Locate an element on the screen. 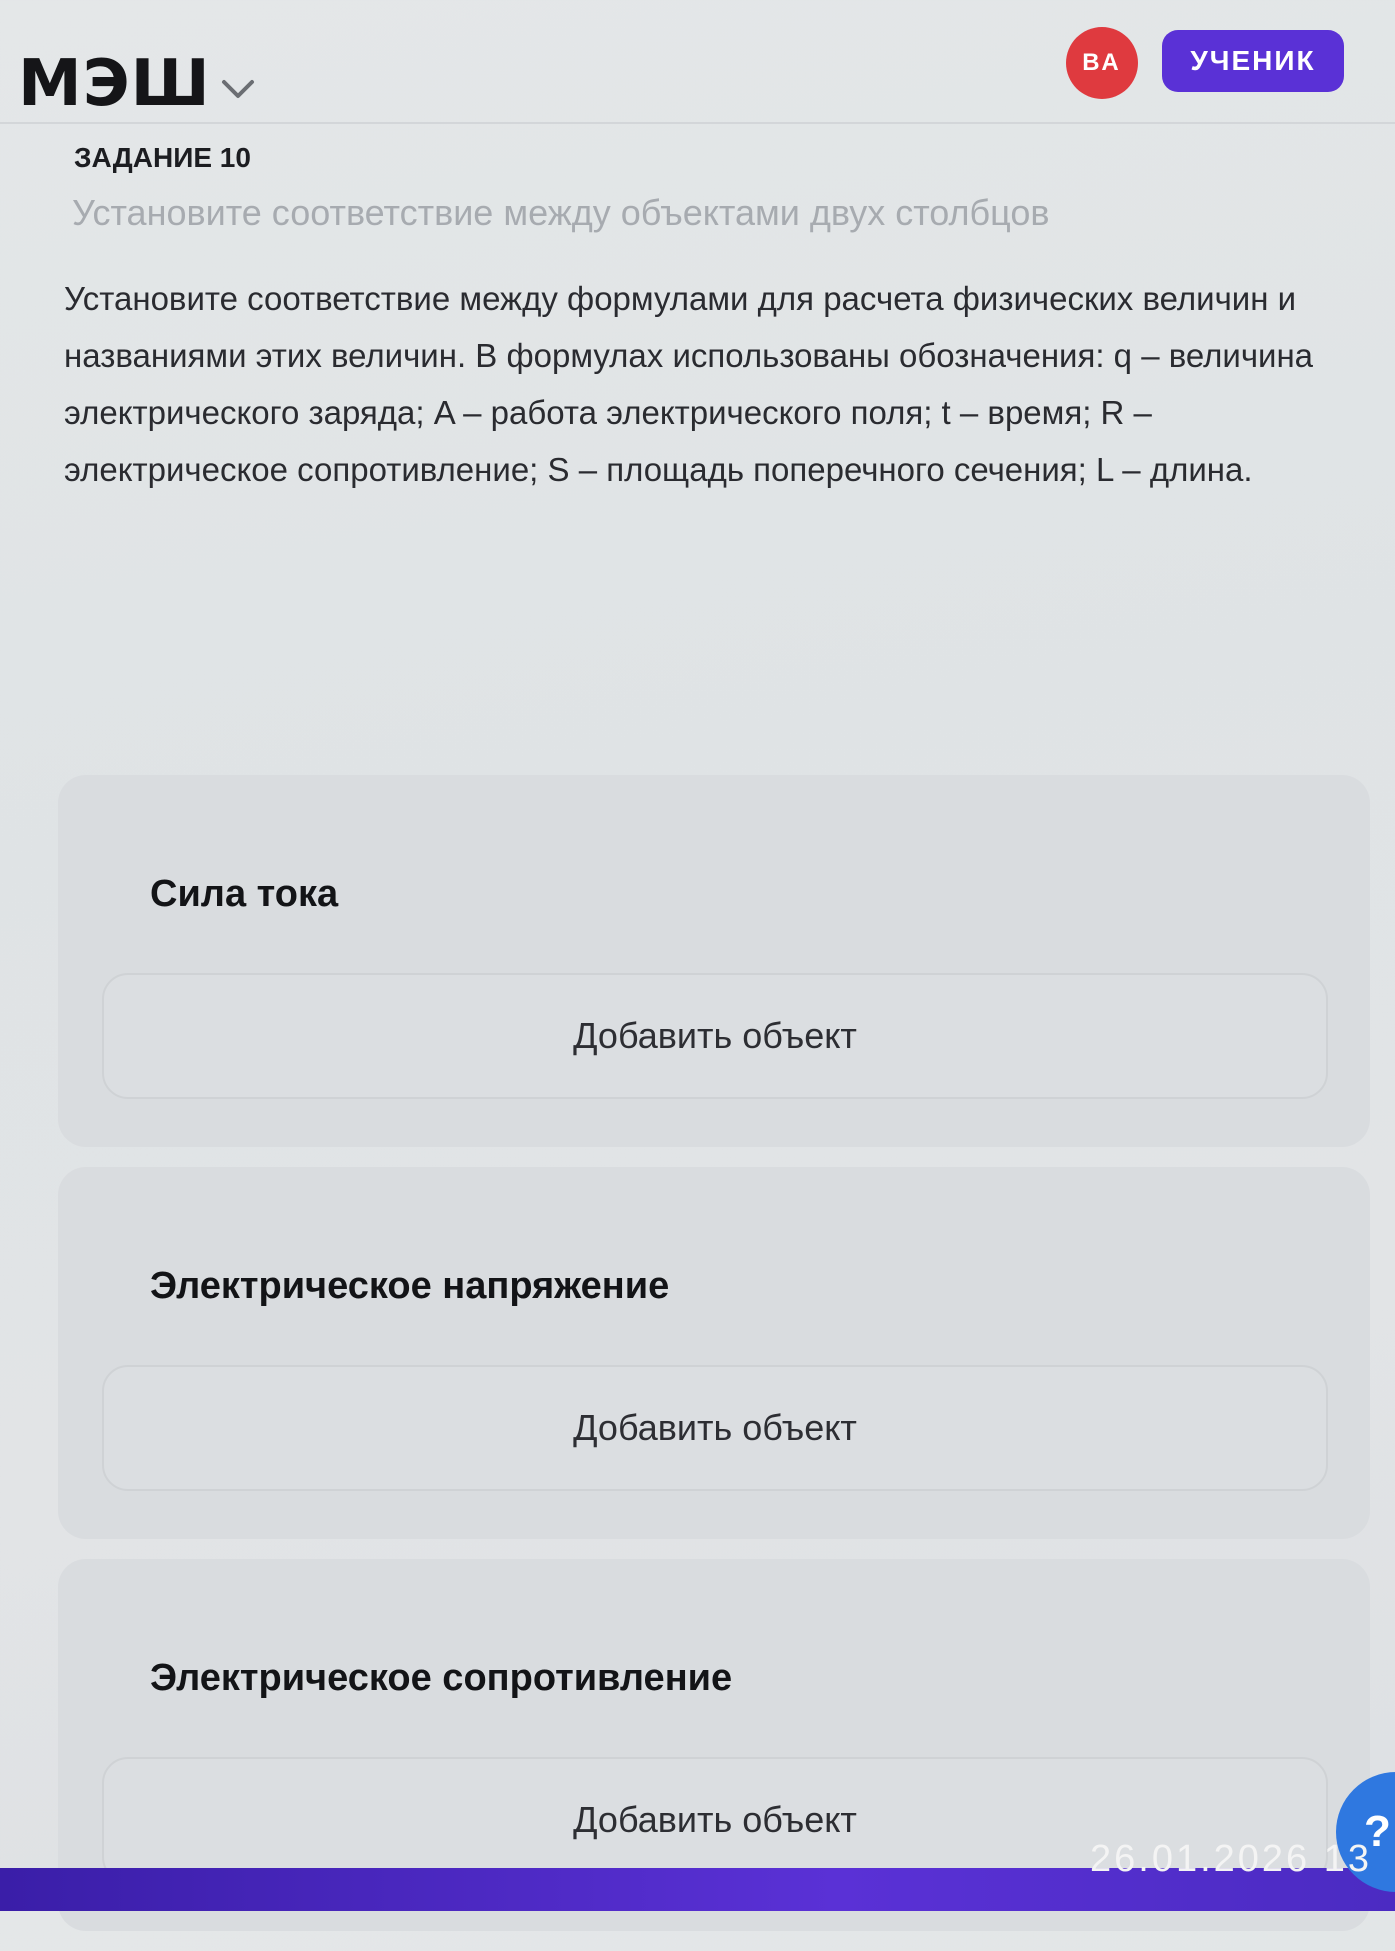  user-avatar: ВА is located at coordinates (1102, 63).